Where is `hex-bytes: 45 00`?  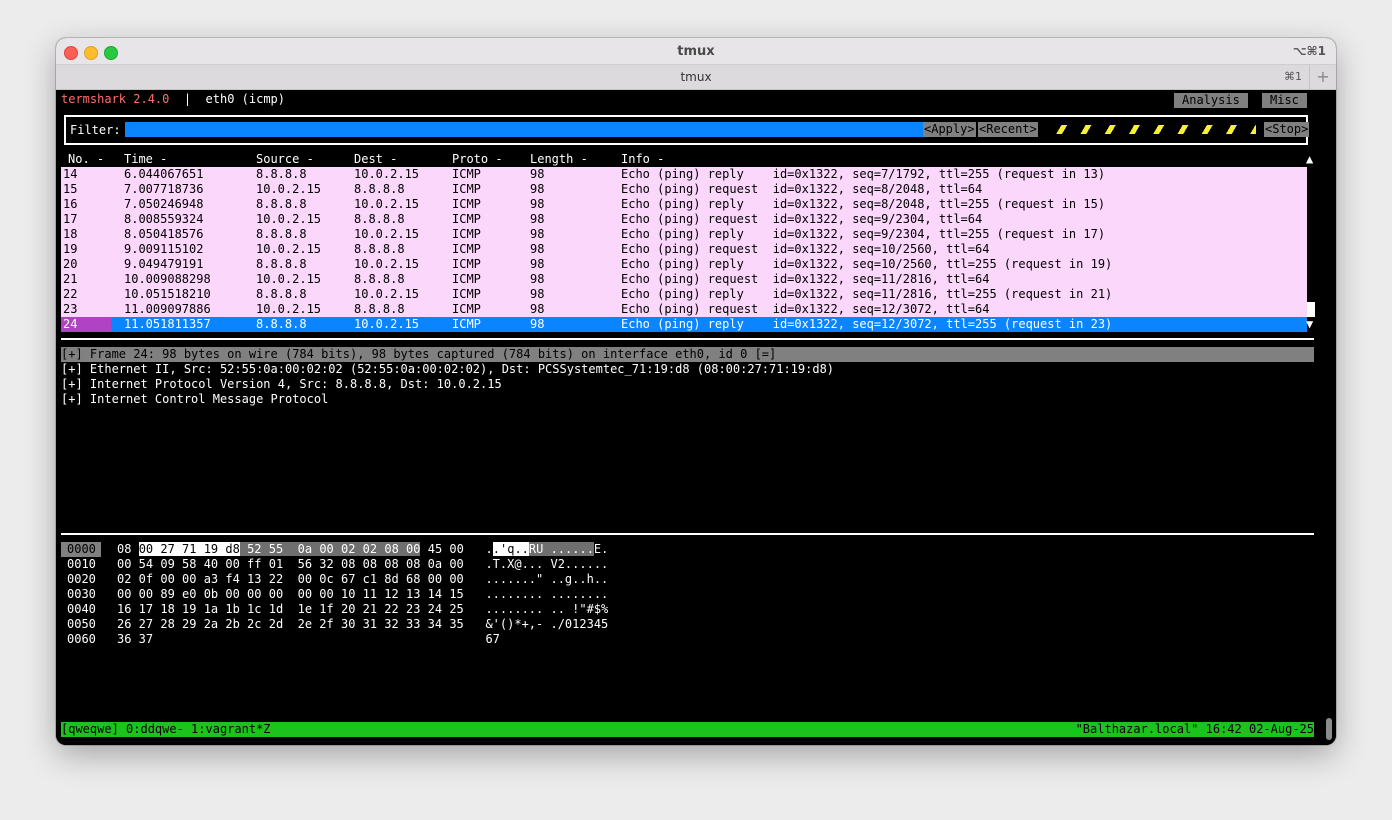
hex-bytes: 45 00 is located at coordinates (445, 549).